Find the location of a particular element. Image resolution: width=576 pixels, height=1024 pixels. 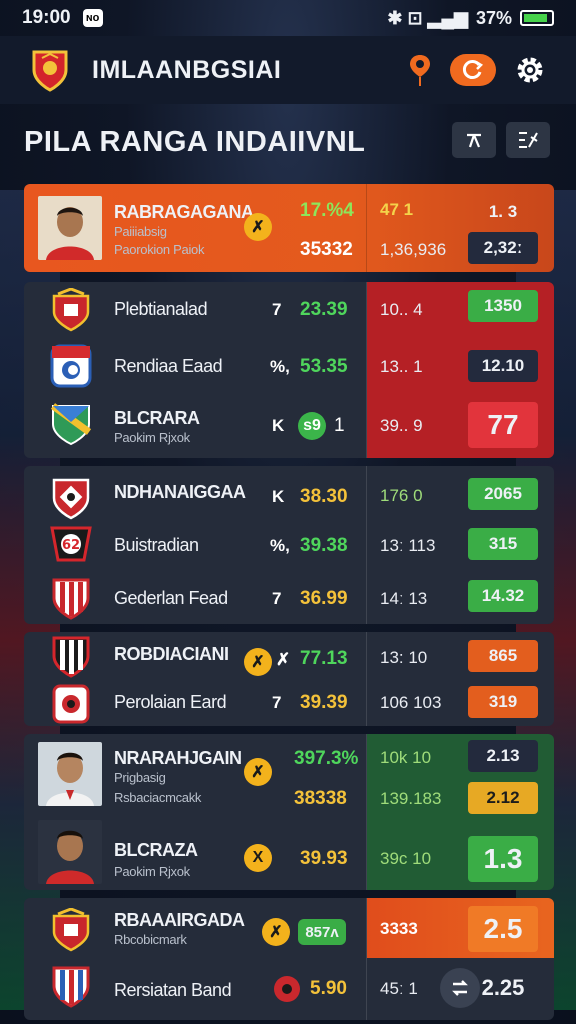

mid-value-2: 1,36,936 is located at coordinates (413, 249).